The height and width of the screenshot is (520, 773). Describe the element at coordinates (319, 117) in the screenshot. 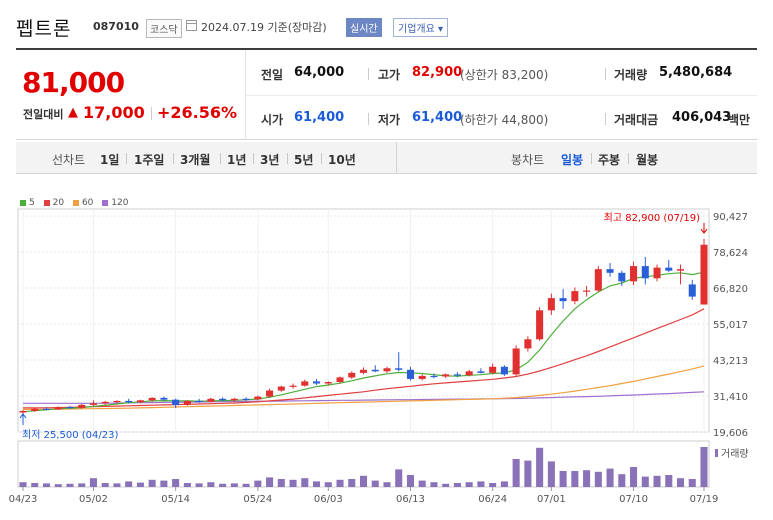

I see `open-value: 61,400` at that location.